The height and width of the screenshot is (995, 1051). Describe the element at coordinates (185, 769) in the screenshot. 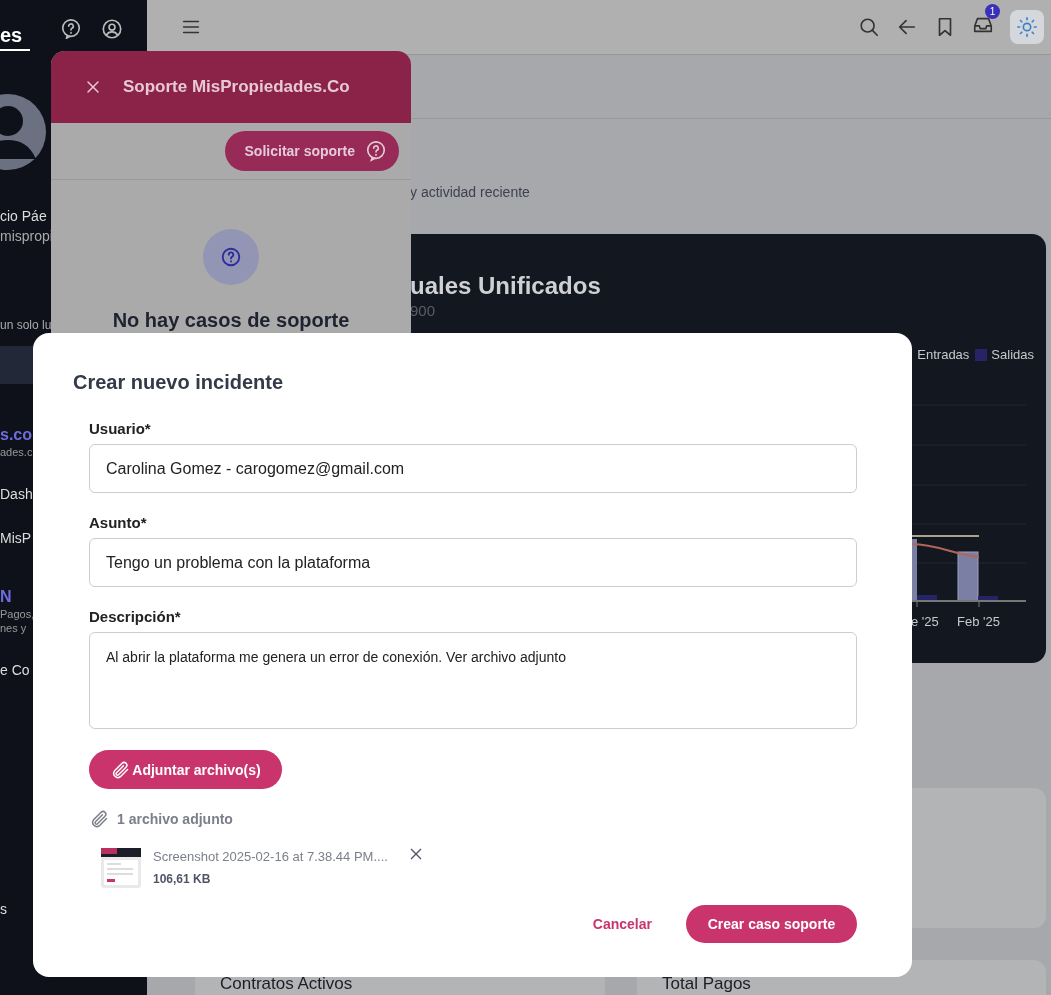

I see `attach-file-button: Adjuntar archivo(s)` at that location.